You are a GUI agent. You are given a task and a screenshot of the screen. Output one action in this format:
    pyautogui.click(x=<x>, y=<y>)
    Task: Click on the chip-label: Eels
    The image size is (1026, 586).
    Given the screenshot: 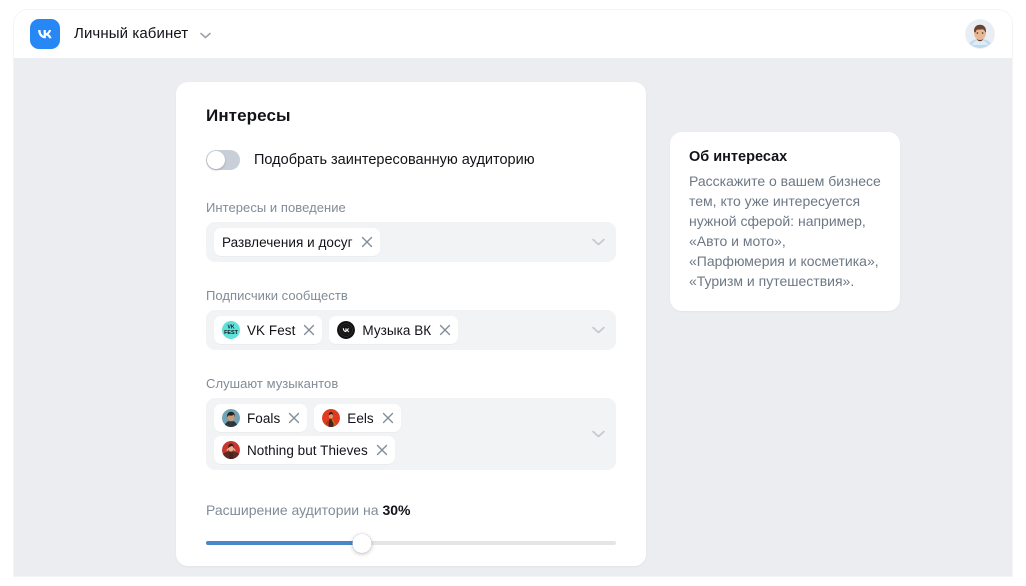 What is the action you would take?
    pyautogui.click(x=360, y=418)
    